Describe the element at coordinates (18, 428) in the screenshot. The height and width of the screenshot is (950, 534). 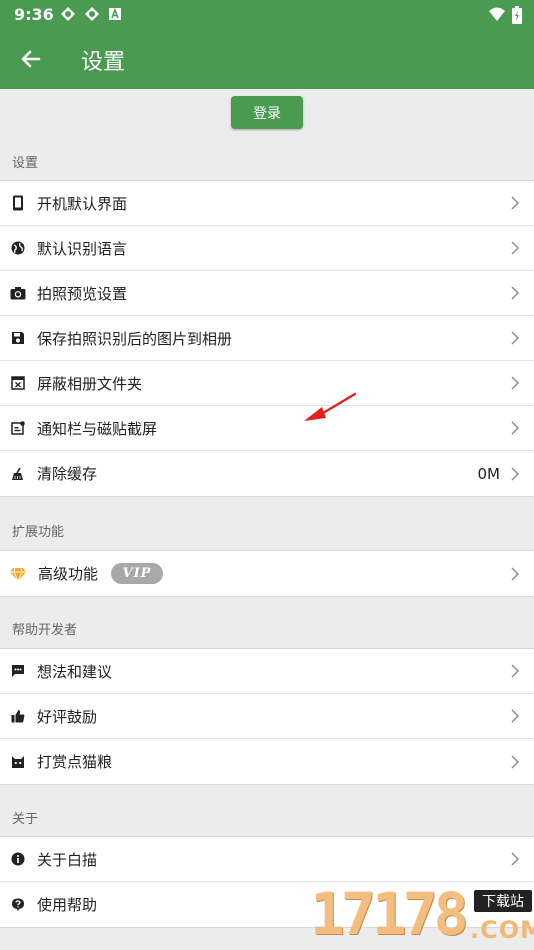
I see `notification-icon` at that location.